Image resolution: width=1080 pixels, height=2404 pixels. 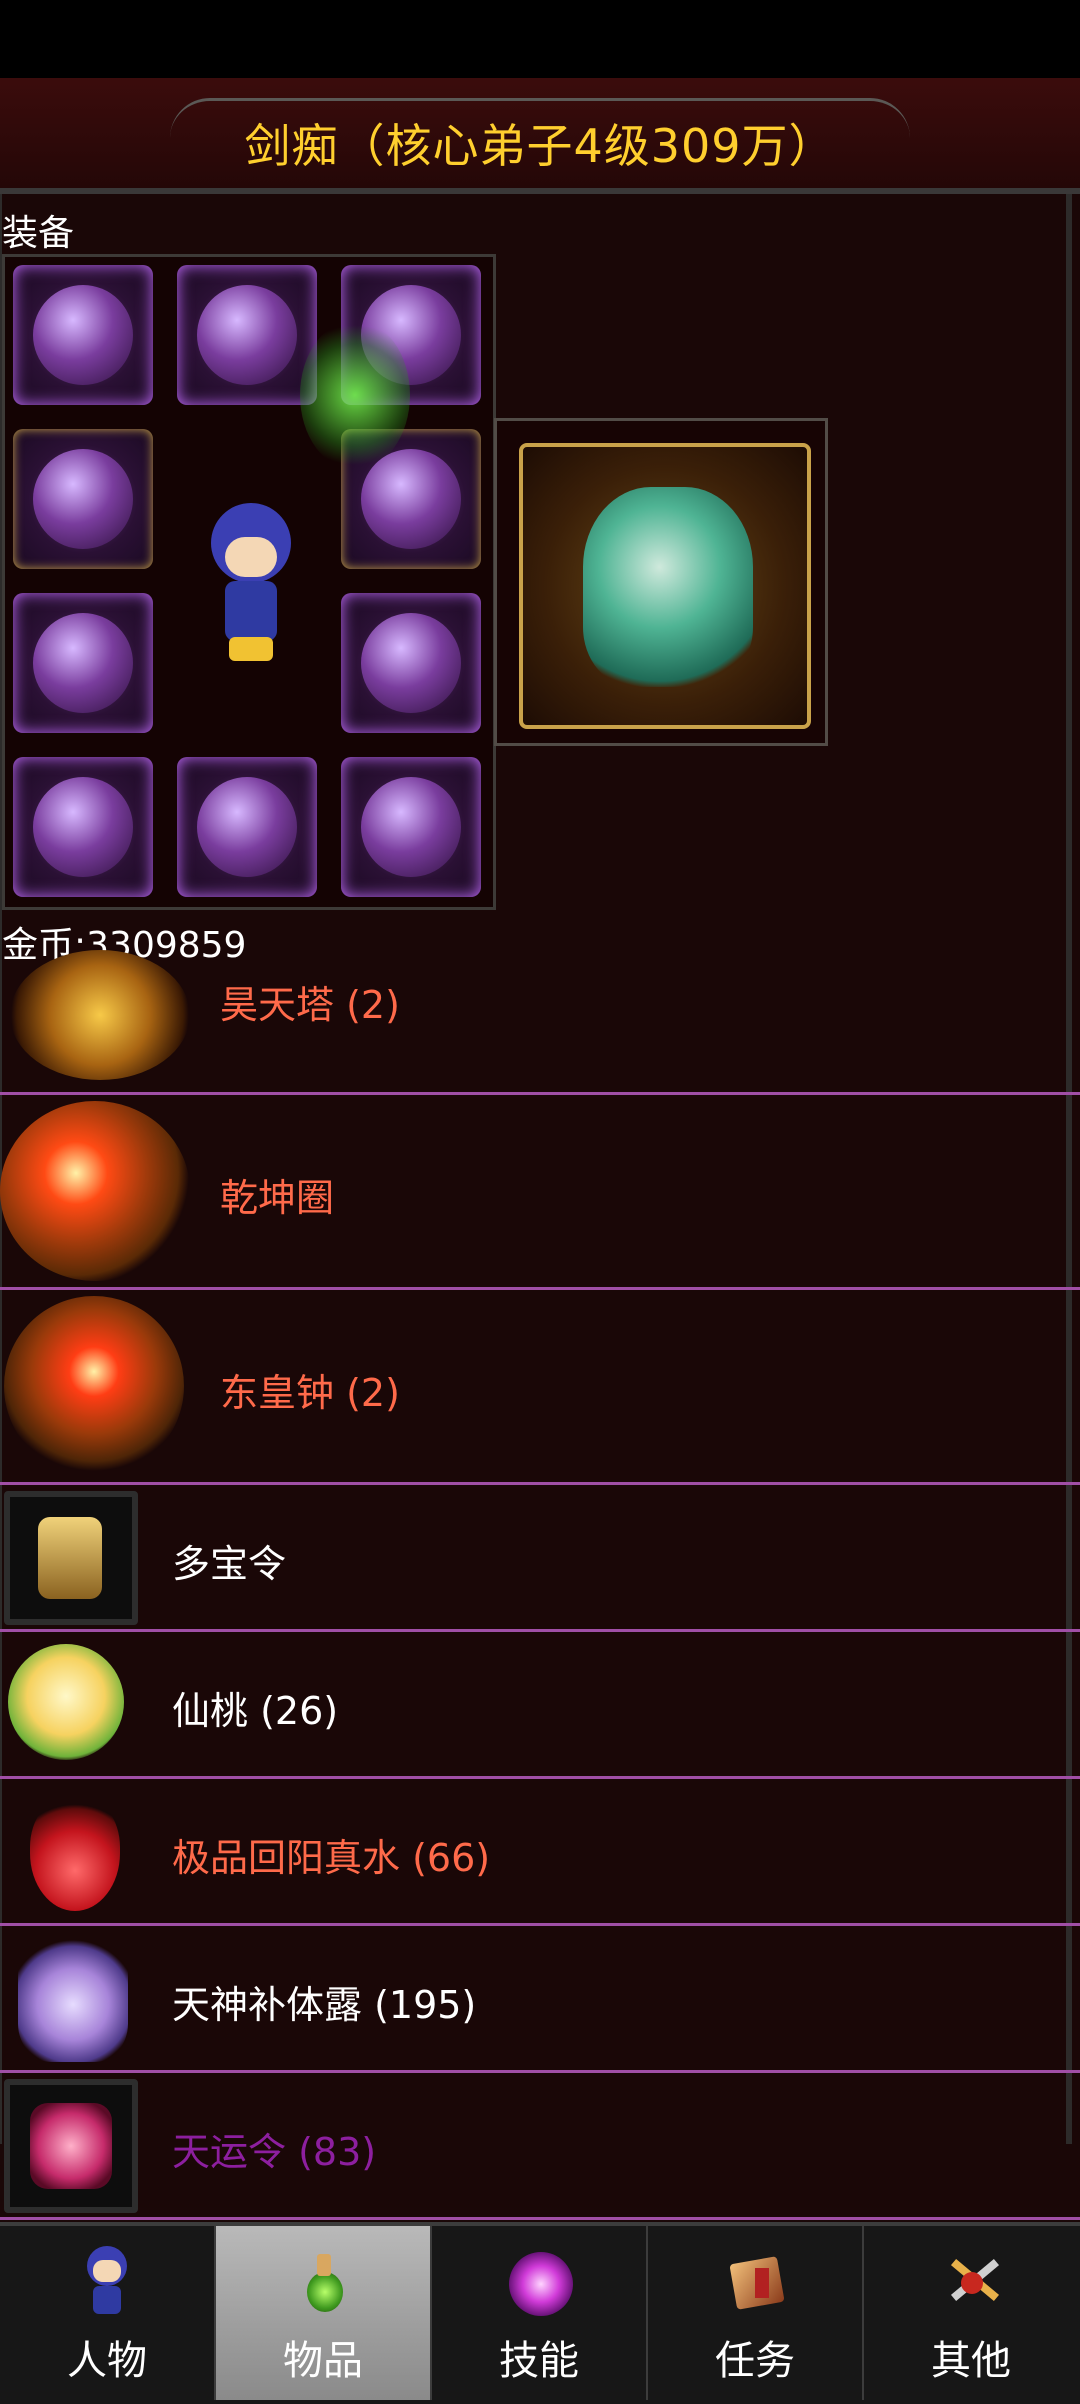 What do you see at coordinates (540, 1705) in the screenshot?
I see `list-item: 仙桃 (26)` at bounding box center [540, 1705].